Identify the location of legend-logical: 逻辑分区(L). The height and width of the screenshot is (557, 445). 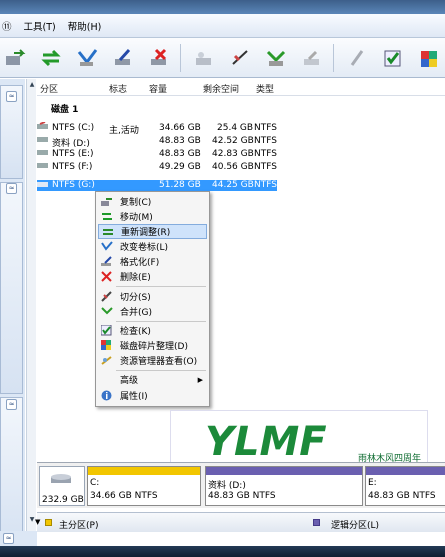
(355, 526).